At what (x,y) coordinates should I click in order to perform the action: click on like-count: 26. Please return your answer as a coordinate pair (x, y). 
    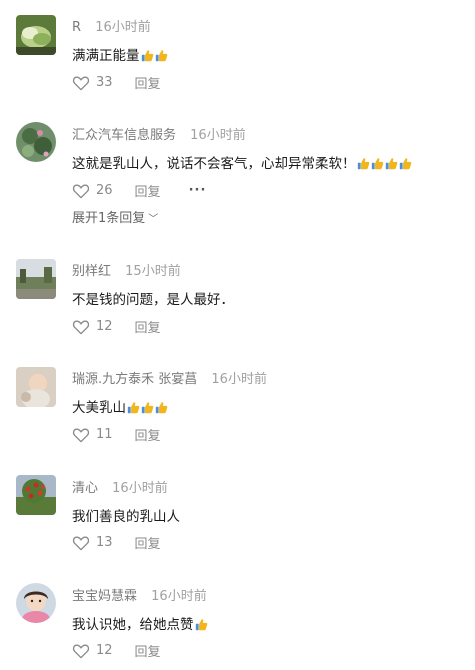
    Looking at the image, I should click on (104, 190).